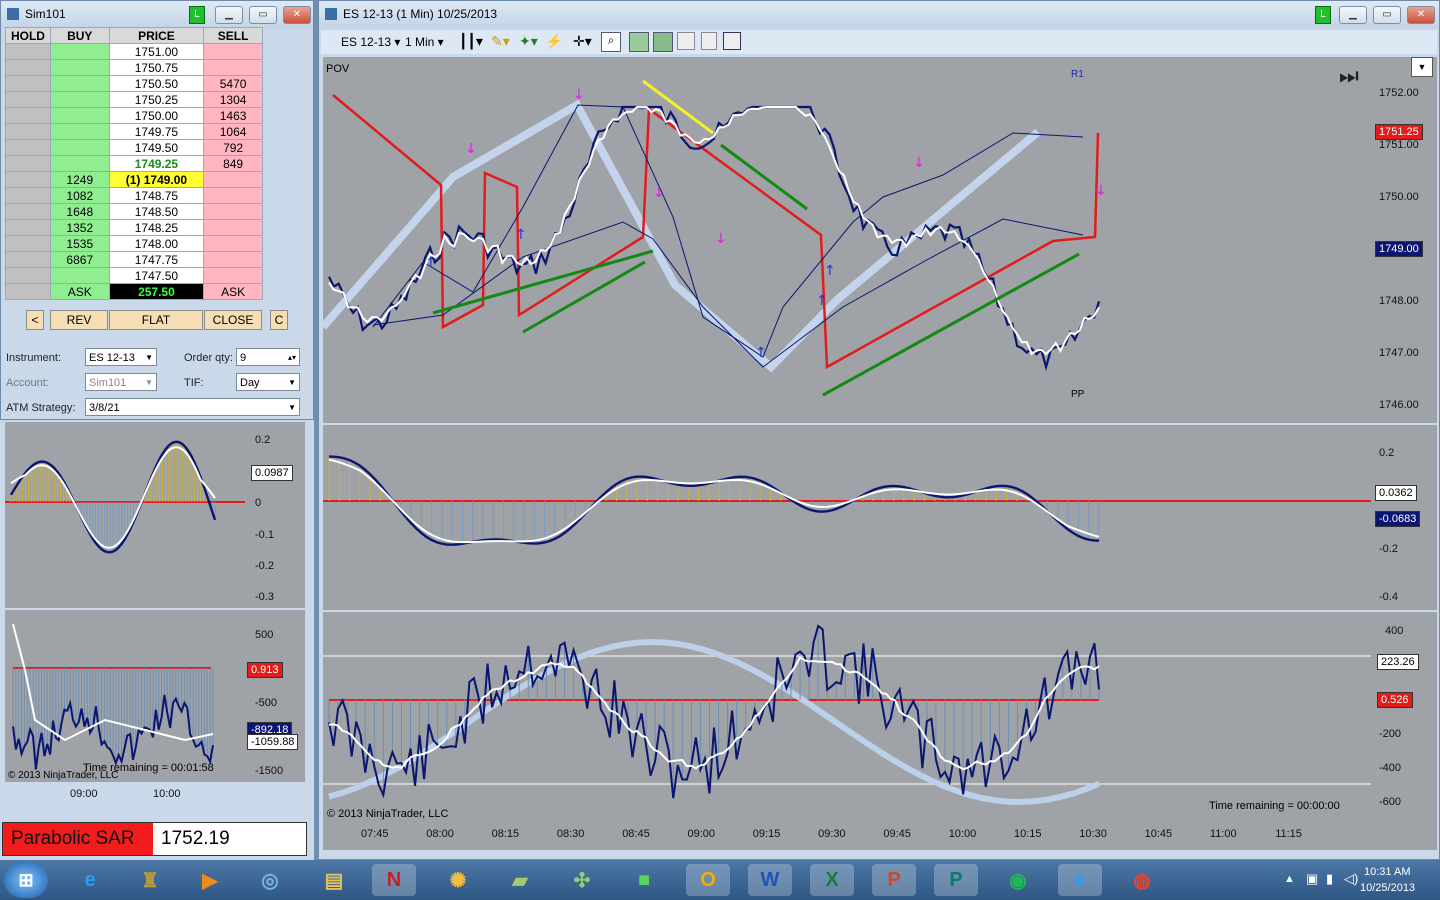 Image resolution: width=1440 pixels, height=900 pixels. I want to click on signal-icon: ▮, so click(1329, 879).